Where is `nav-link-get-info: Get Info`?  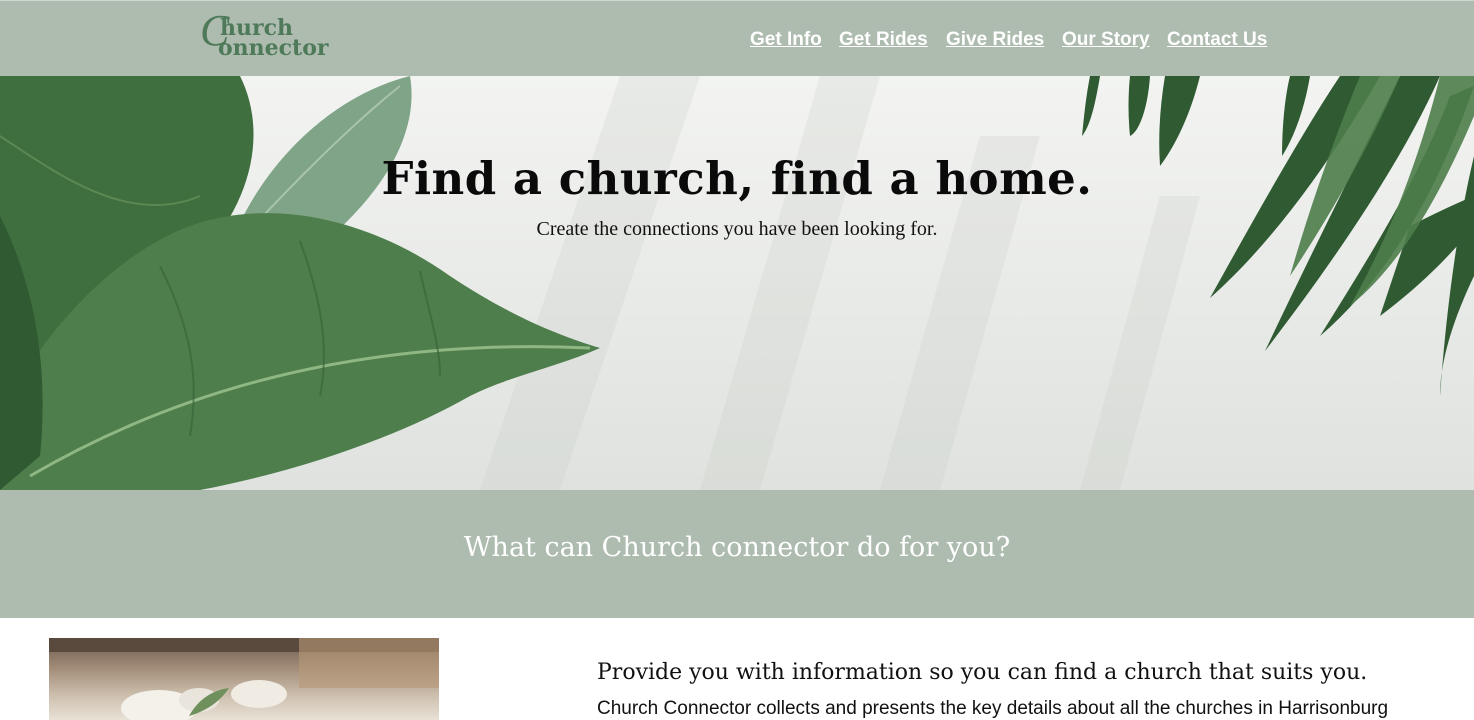
nav-link-get-info: Get Info is located at coordinates (786, 40).